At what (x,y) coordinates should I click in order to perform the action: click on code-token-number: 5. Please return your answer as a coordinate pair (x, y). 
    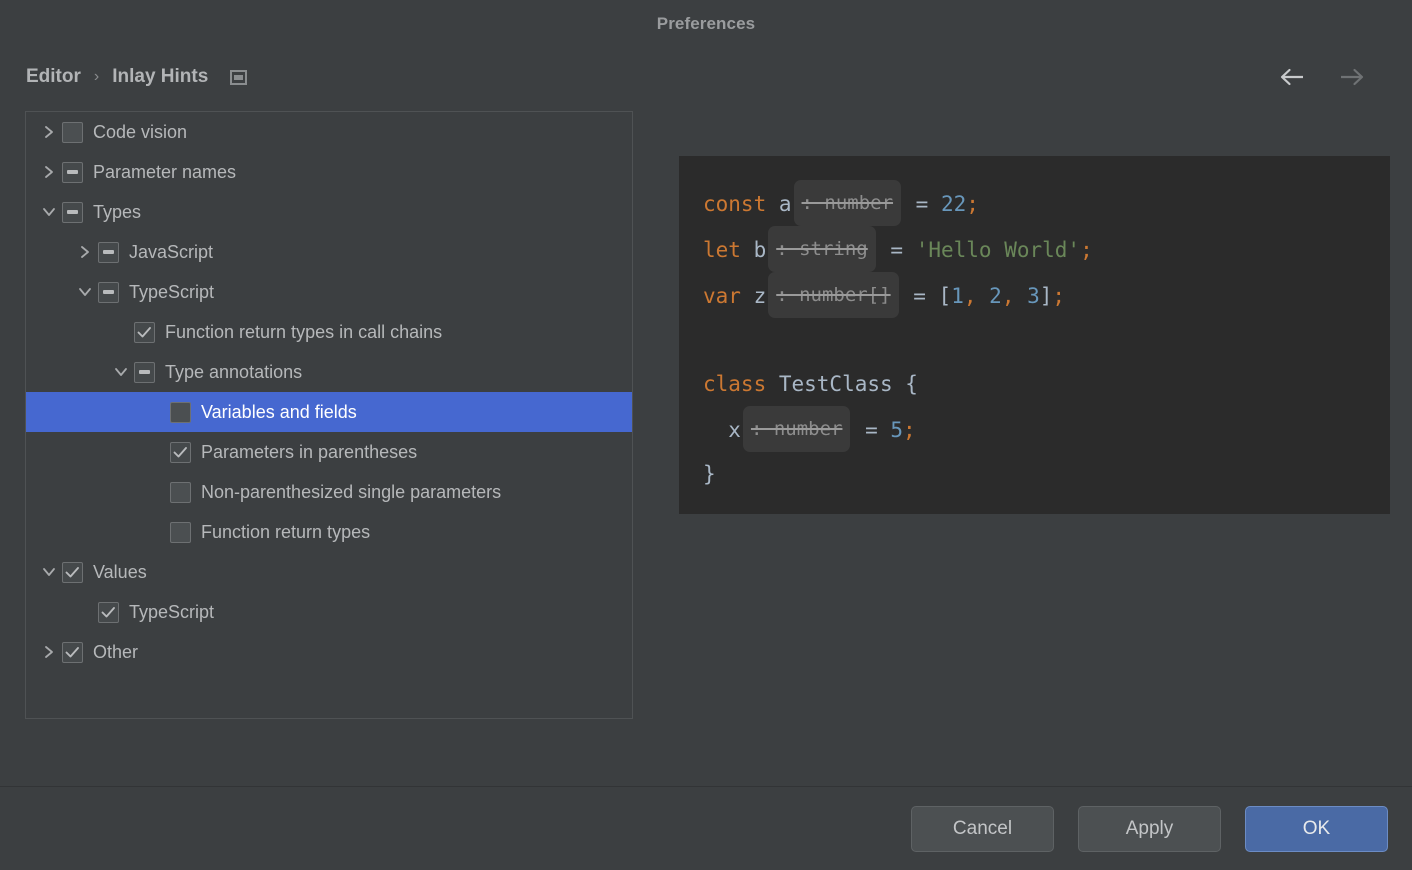
    Looking at the image, I should click on (897, 430).